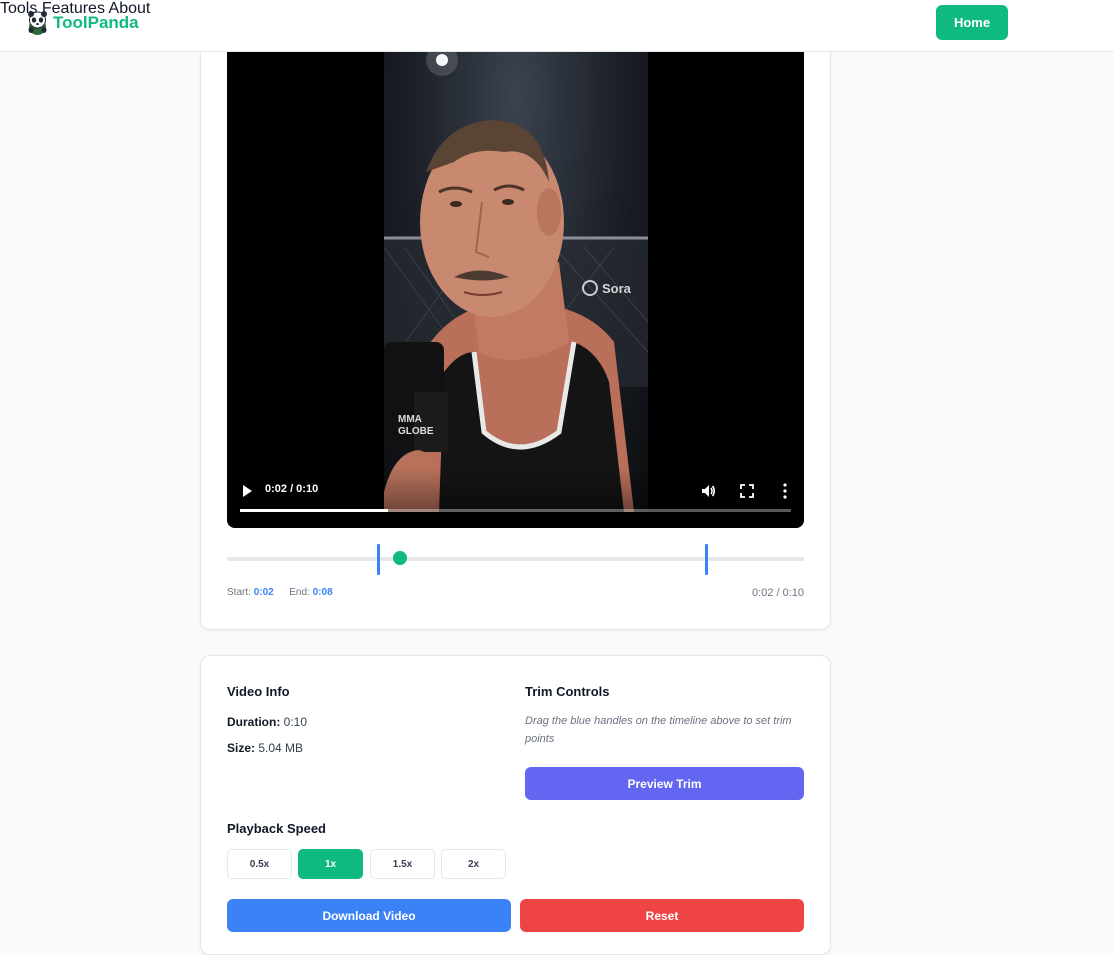  Describe the element at coordinates (416, 431) in the screenshot. I see `svg-text: GLOBE` at that location.